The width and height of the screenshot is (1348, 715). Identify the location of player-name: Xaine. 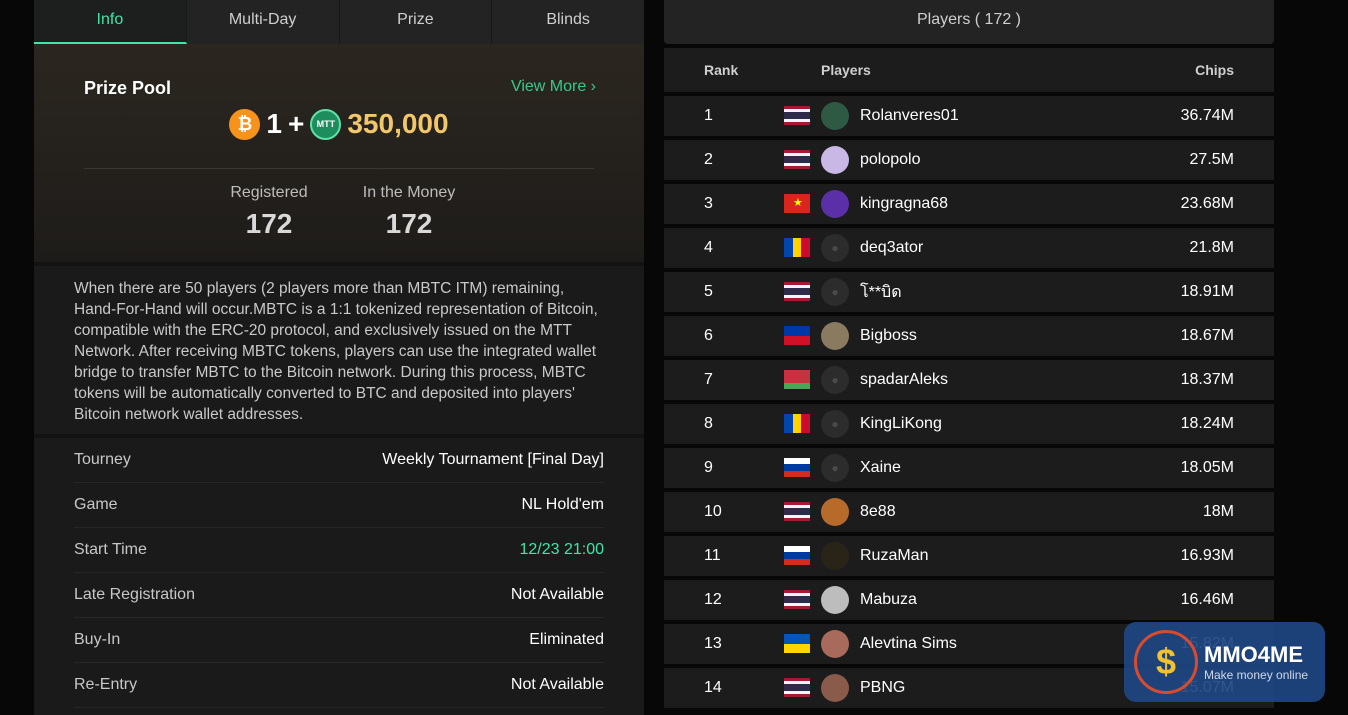
(880, 467).